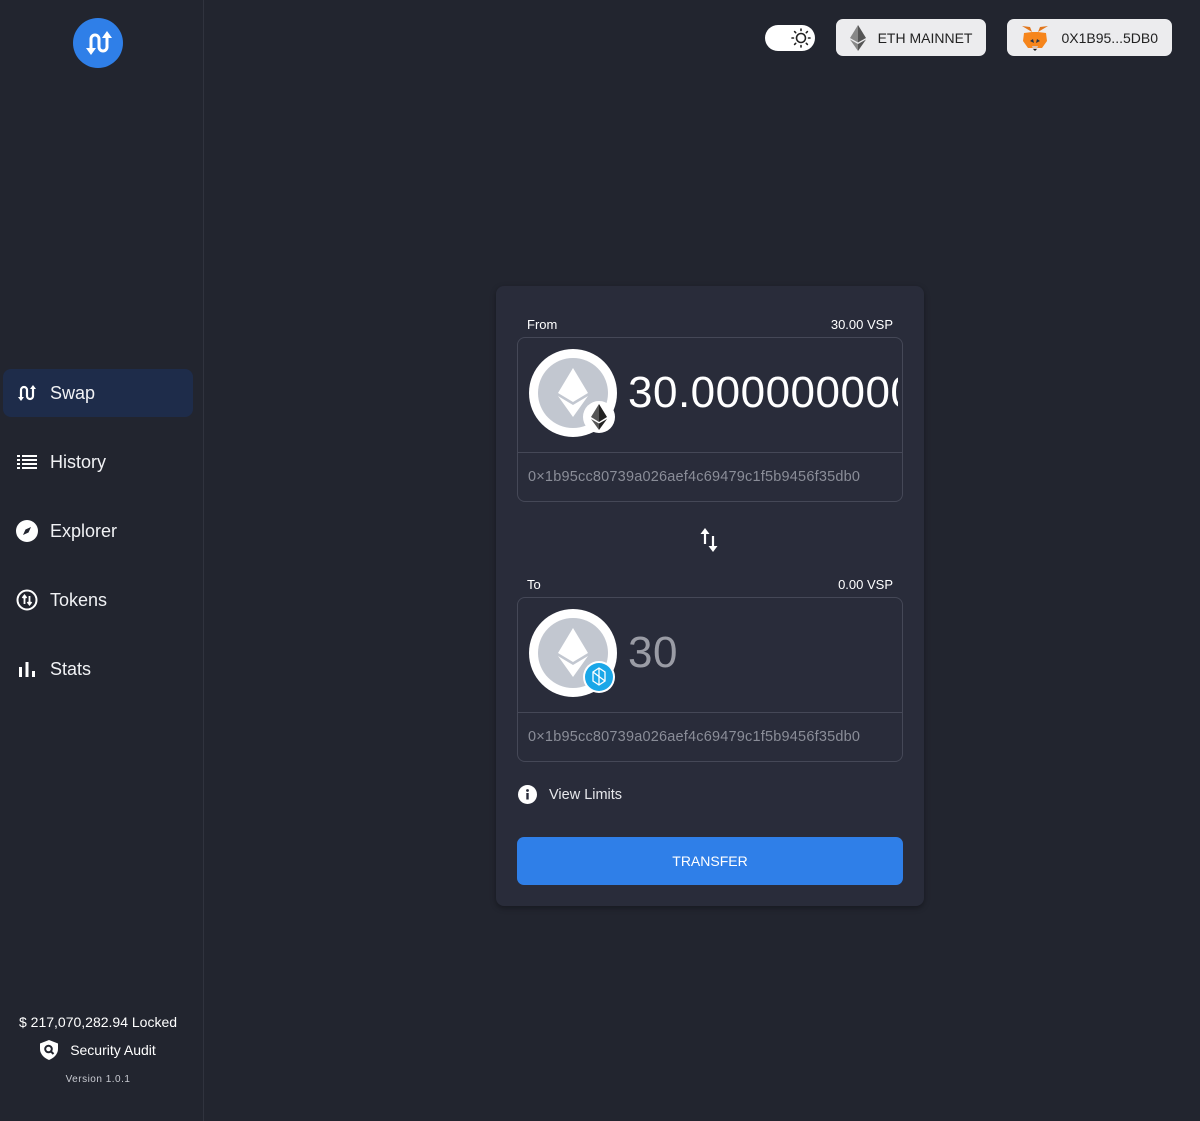 The width and height of the screenshot is (1200, 1121). I want to click on wallet-address: 0X1B95...5DB0, so click(1109, 37).